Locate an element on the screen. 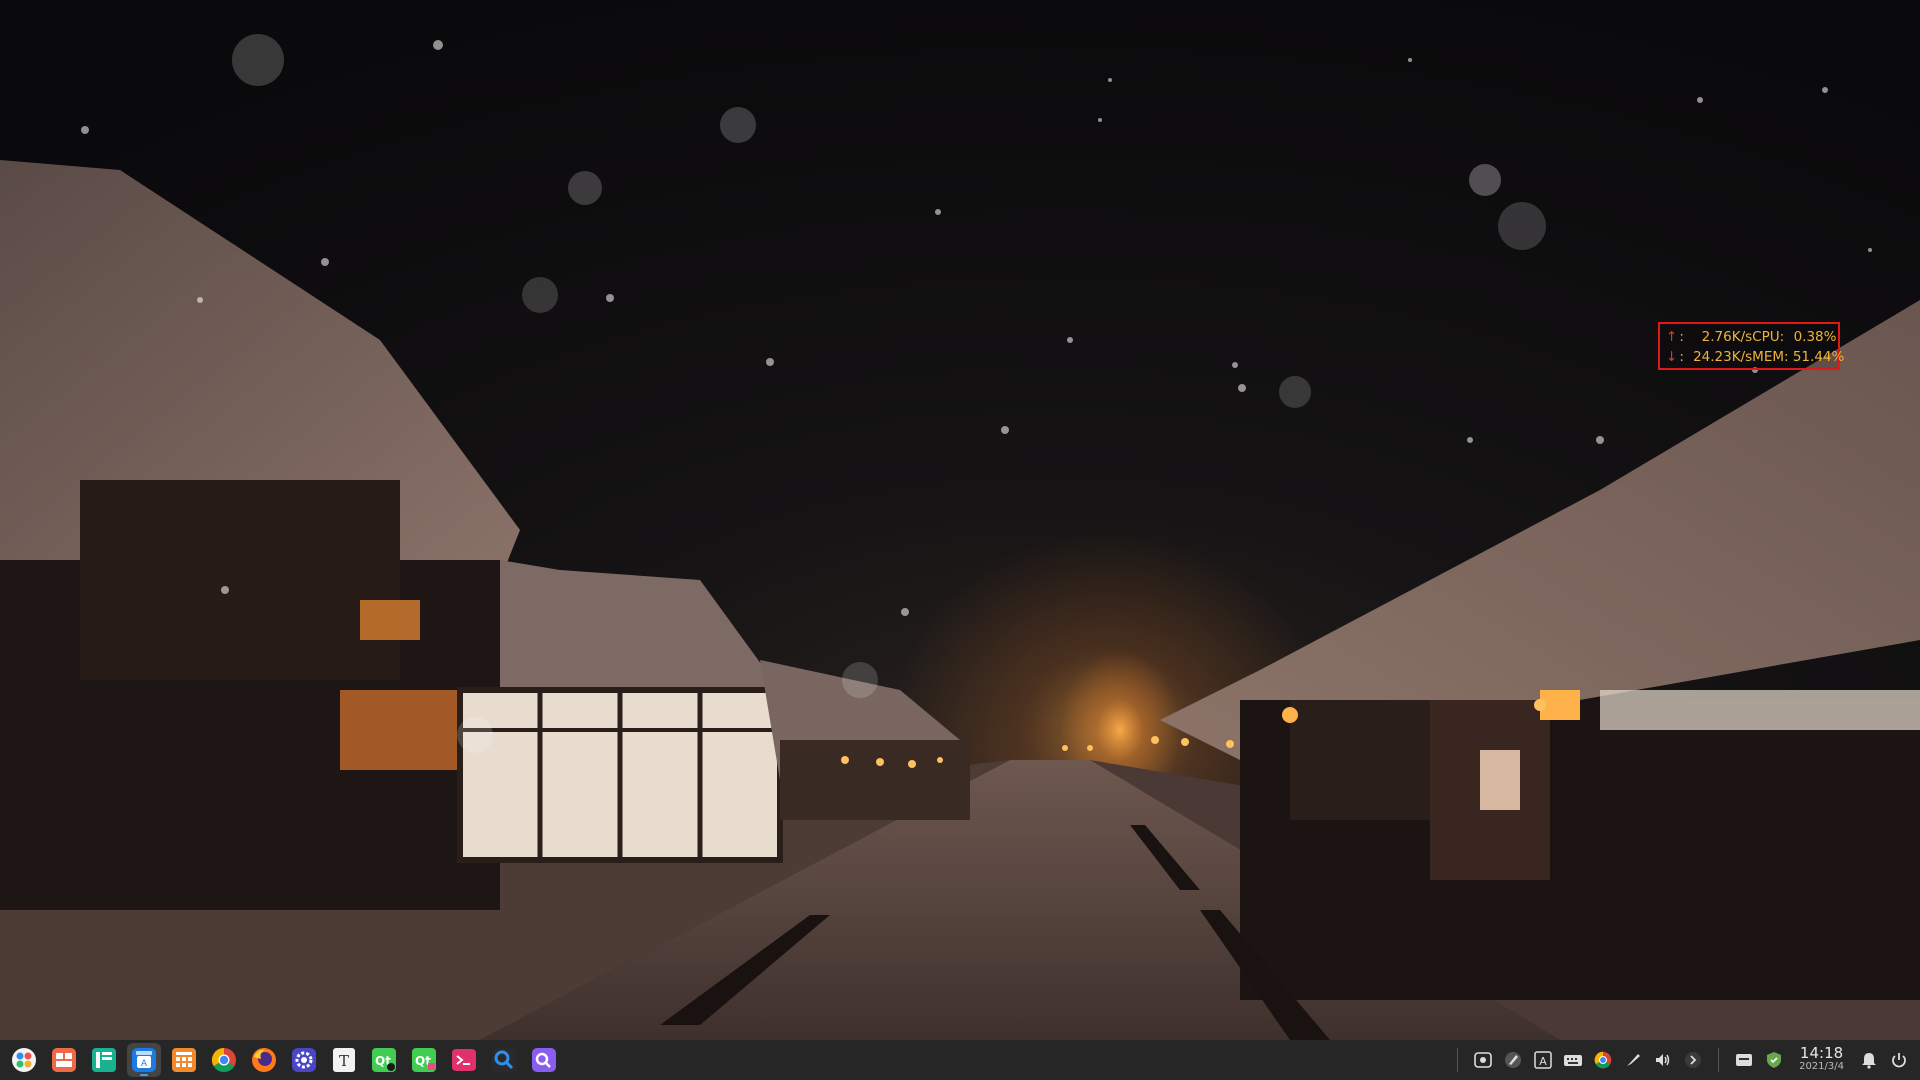  brush-tray-button is located at coordinates (1633, 1060).